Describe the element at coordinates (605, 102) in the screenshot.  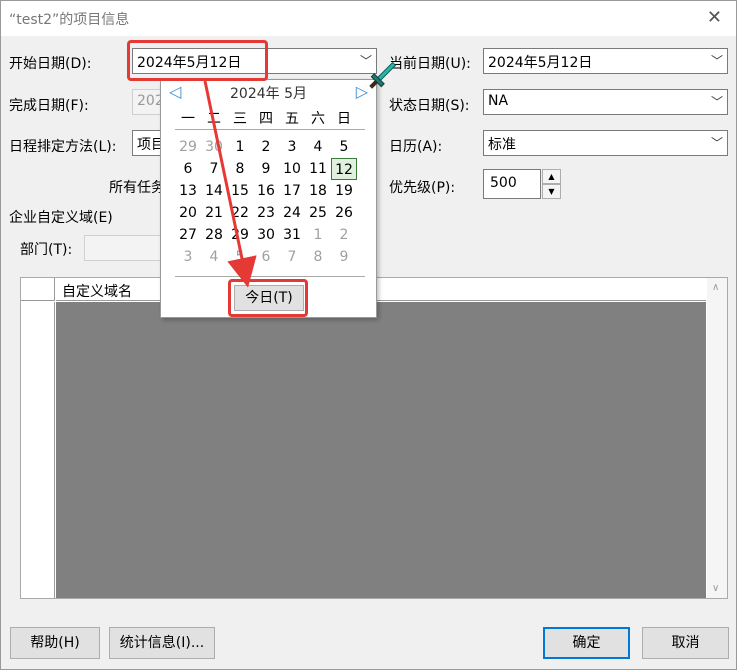
I see `status-date-combo: NA ﹀` at that location.